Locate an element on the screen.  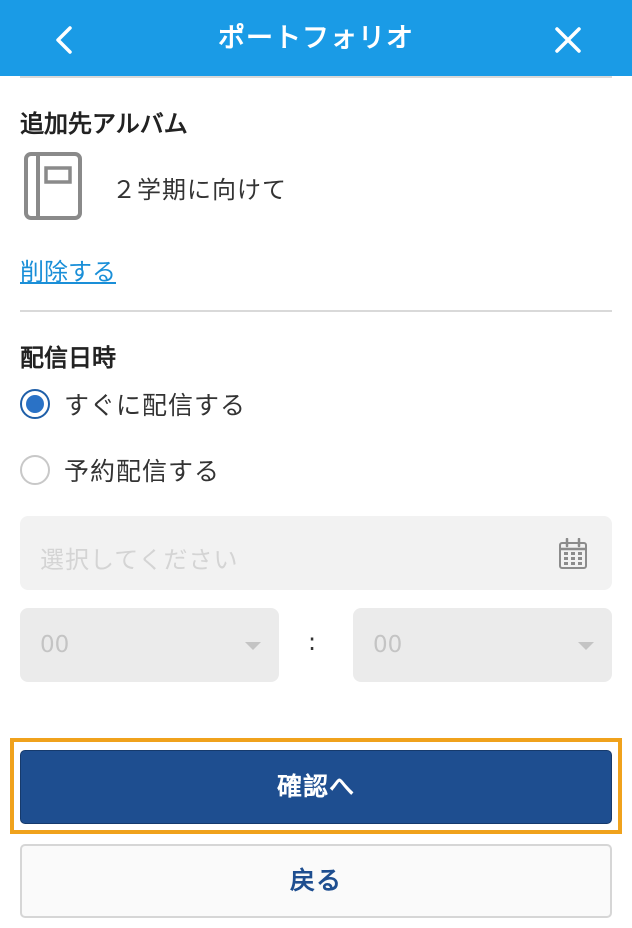
radio-scheduled-label: 予約配信する is located at coordinates (142, 471).